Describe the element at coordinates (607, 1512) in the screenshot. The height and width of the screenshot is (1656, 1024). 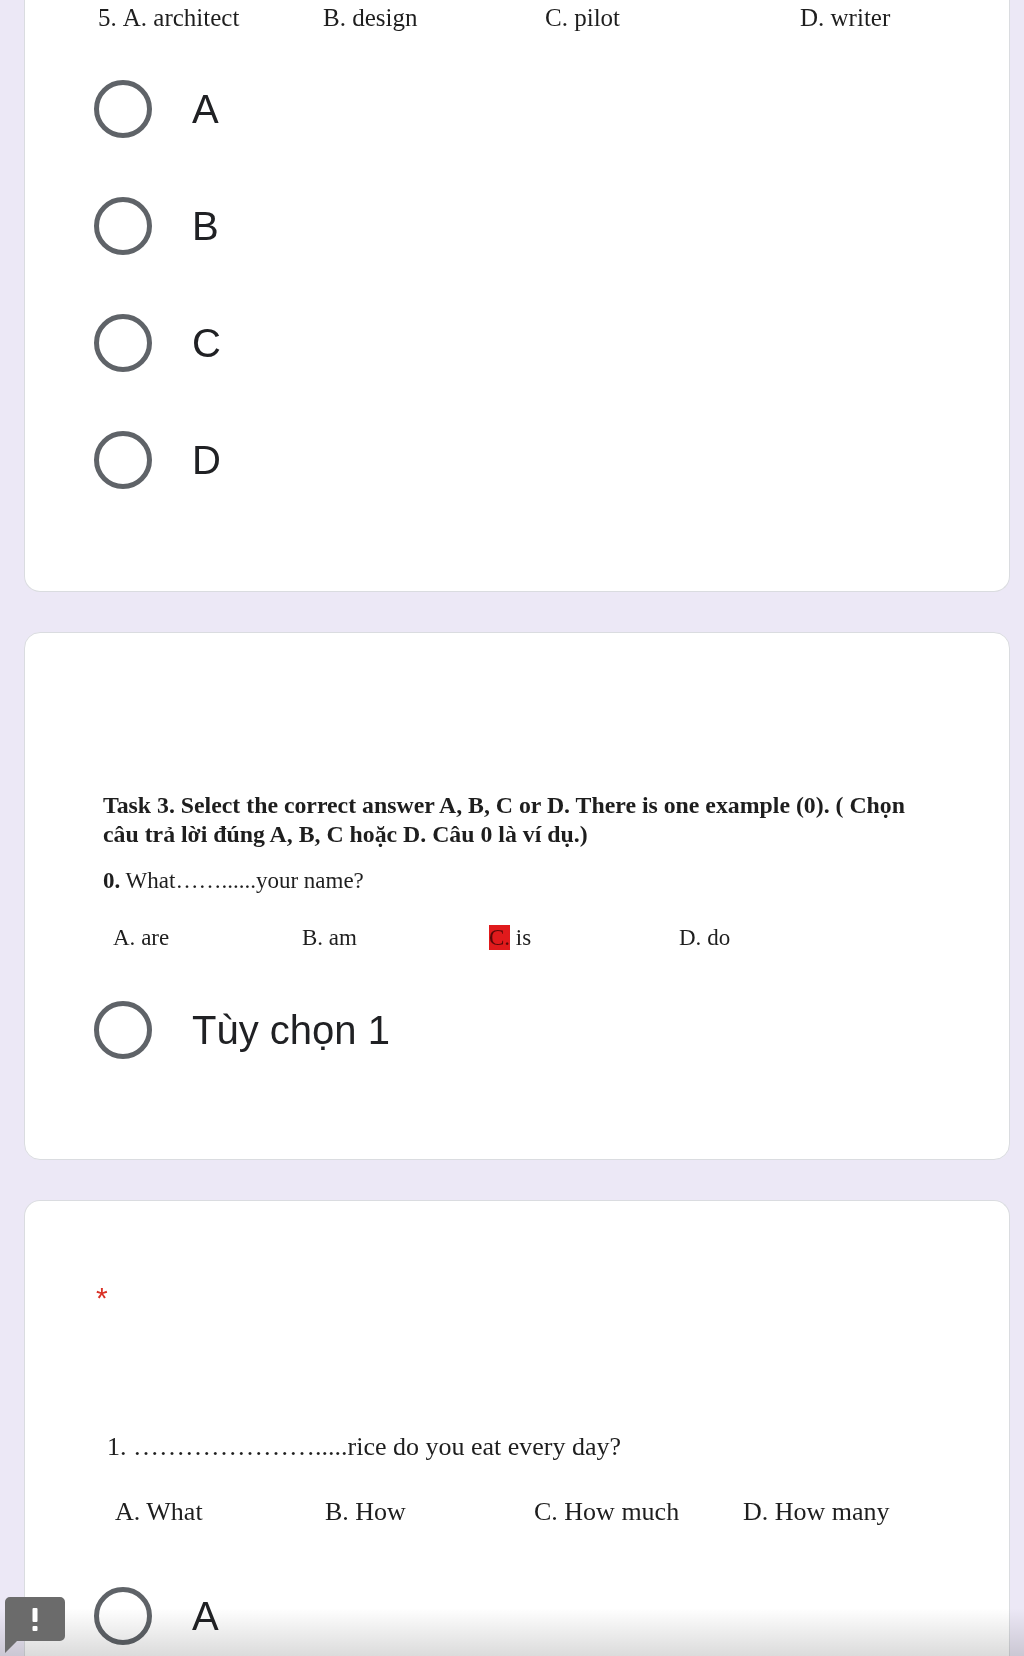
I see `answer-option: C. How much` at that location.